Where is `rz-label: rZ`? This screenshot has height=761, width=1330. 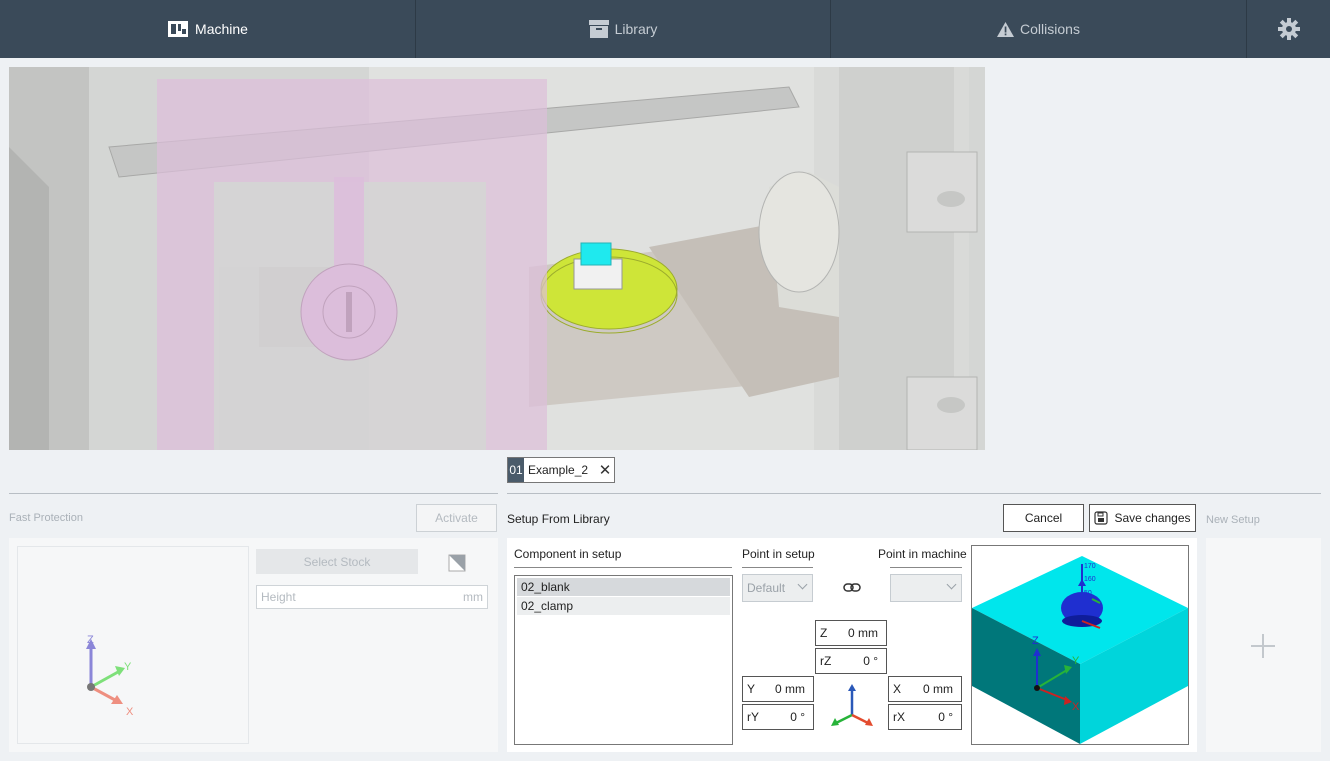
rz-label: rZ is located at coordinates (826, 661).